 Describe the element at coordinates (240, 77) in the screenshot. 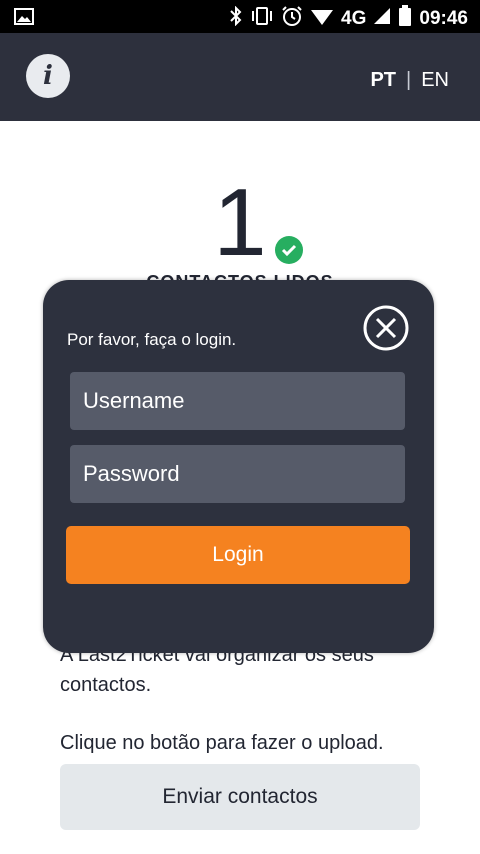

I see `app-header: i PT | EN` at that location.